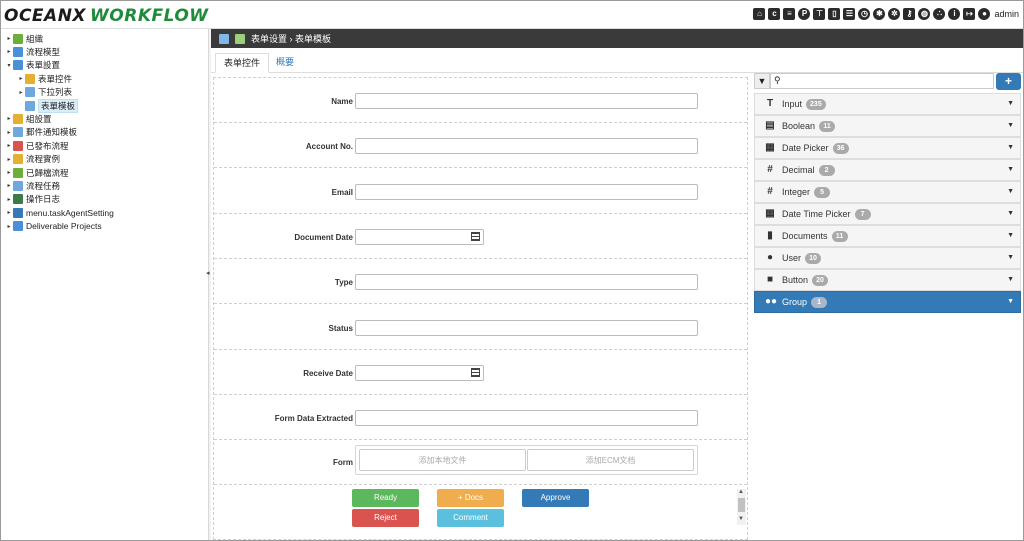  What do you see at coordinates (887, 302) in the screenshot?
I see `palette-item-group: ●● Group 1 ▼` at bounding box center [887, 302].